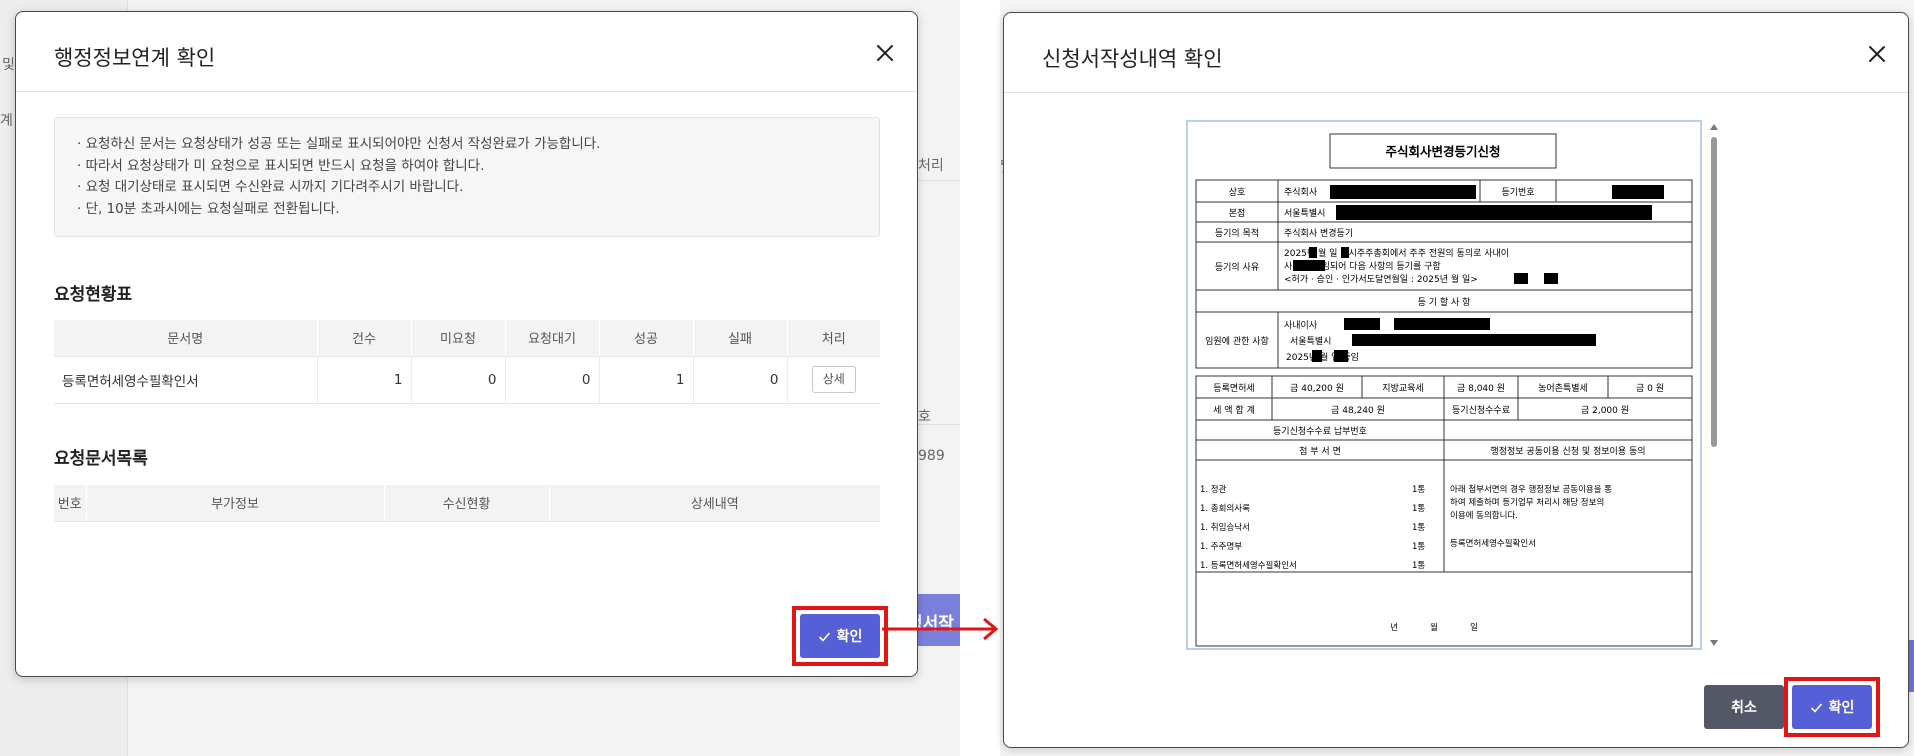  I want to click on fee-value: 금 8,040 원, so click(1481, 388).